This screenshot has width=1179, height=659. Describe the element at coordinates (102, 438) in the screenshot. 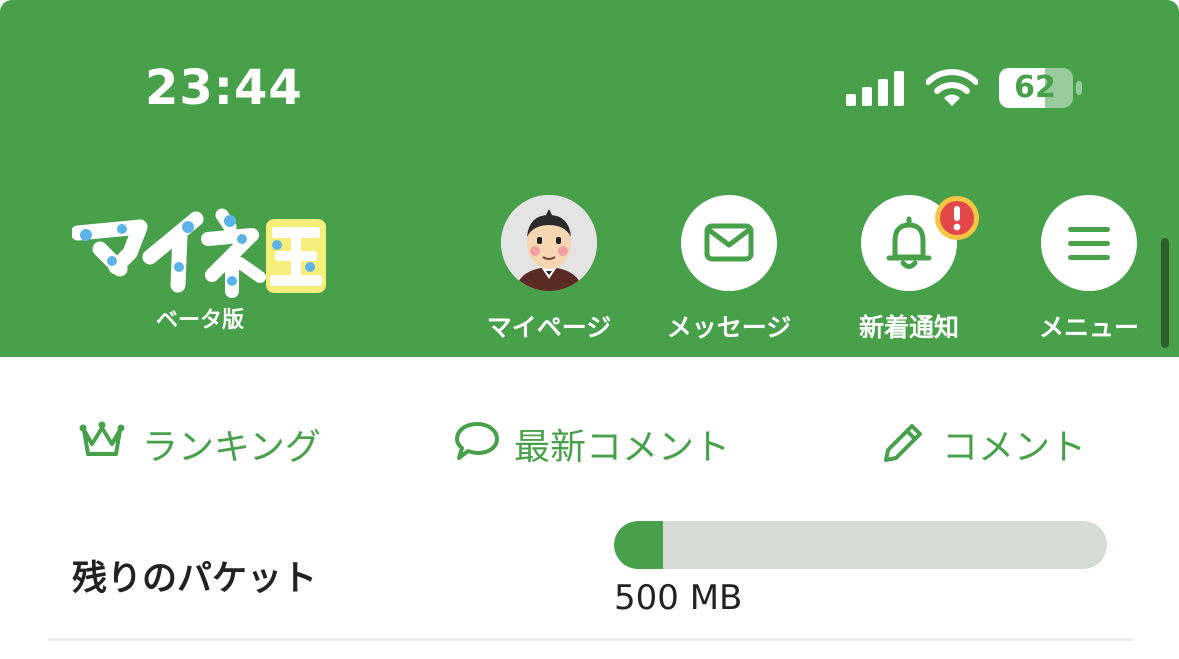

I see `crown-icon` at that location.